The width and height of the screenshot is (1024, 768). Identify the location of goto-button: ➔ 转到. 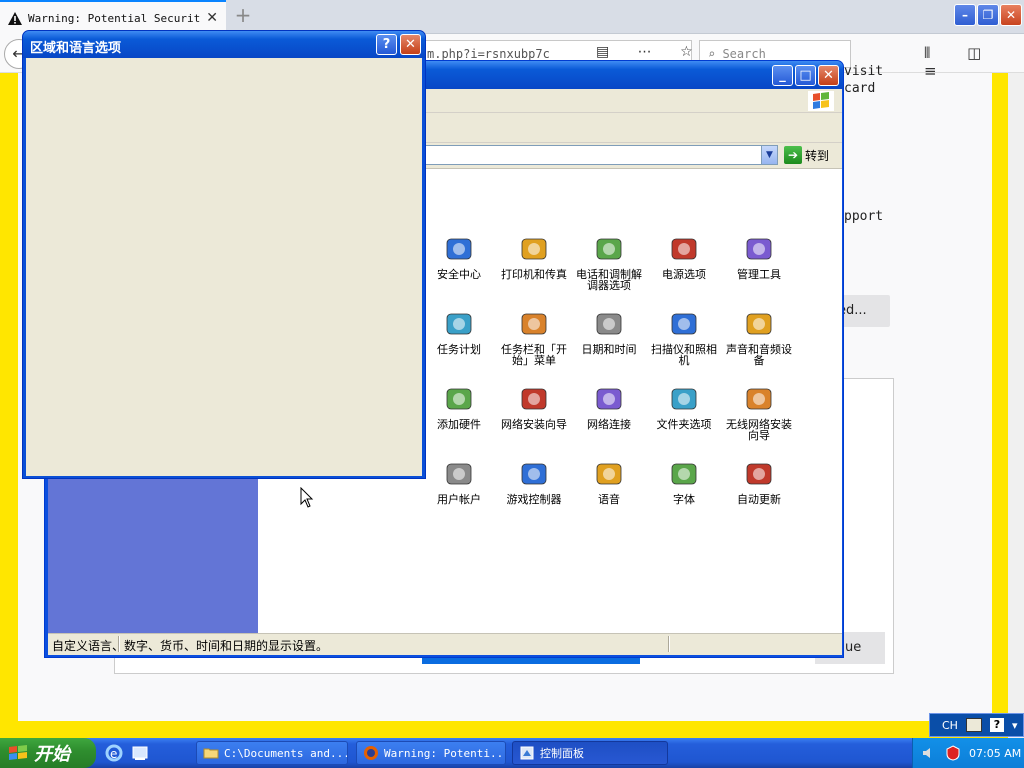
(811, 155).